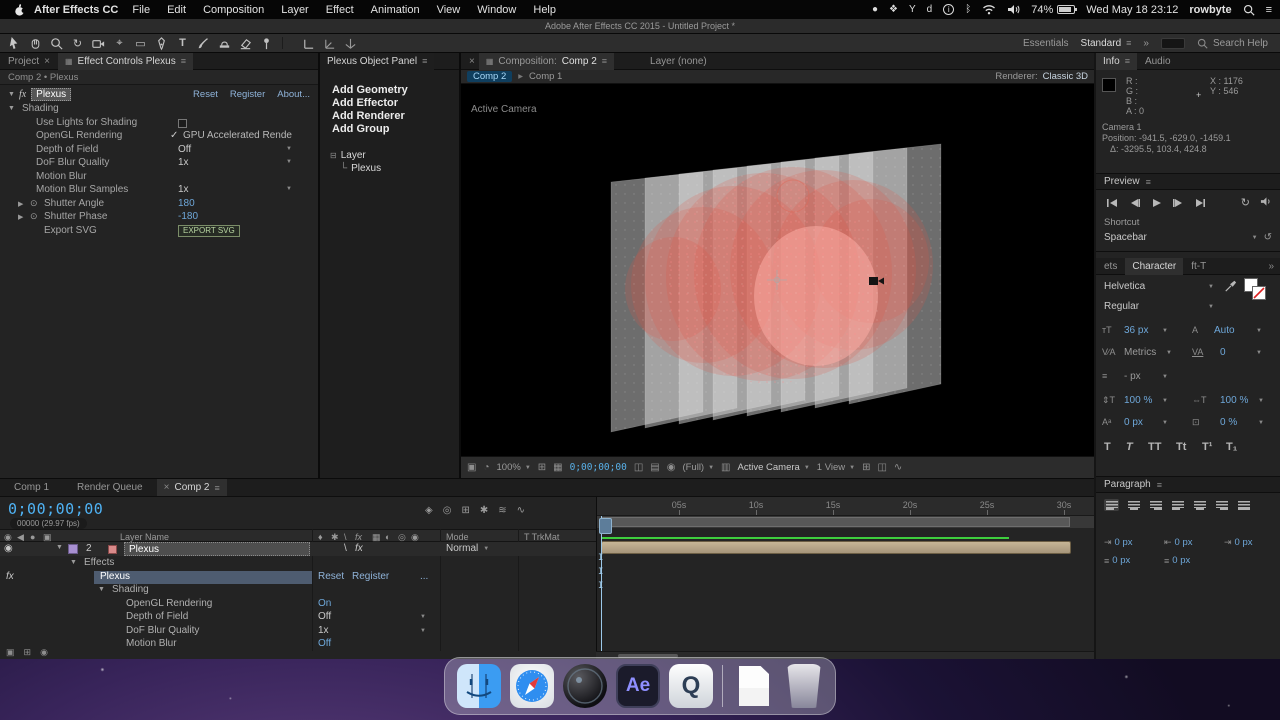  Describe the element at coordinates (389, 155) in the screenshot. I see `tree-node-layer: ⊟ Layer` at that location.